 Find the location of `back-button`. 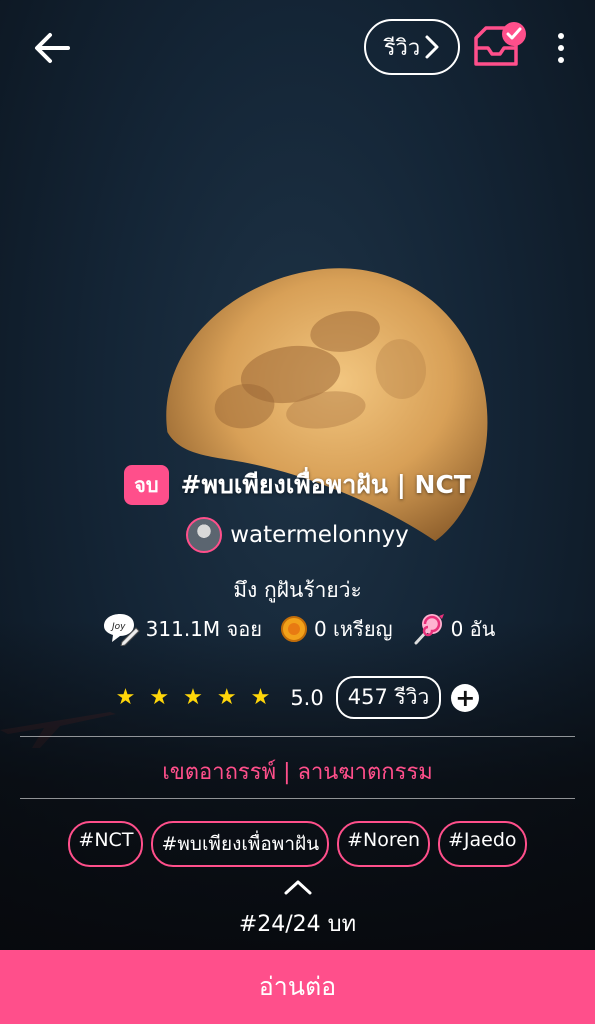

back-button is located at coordinates (52, 48).